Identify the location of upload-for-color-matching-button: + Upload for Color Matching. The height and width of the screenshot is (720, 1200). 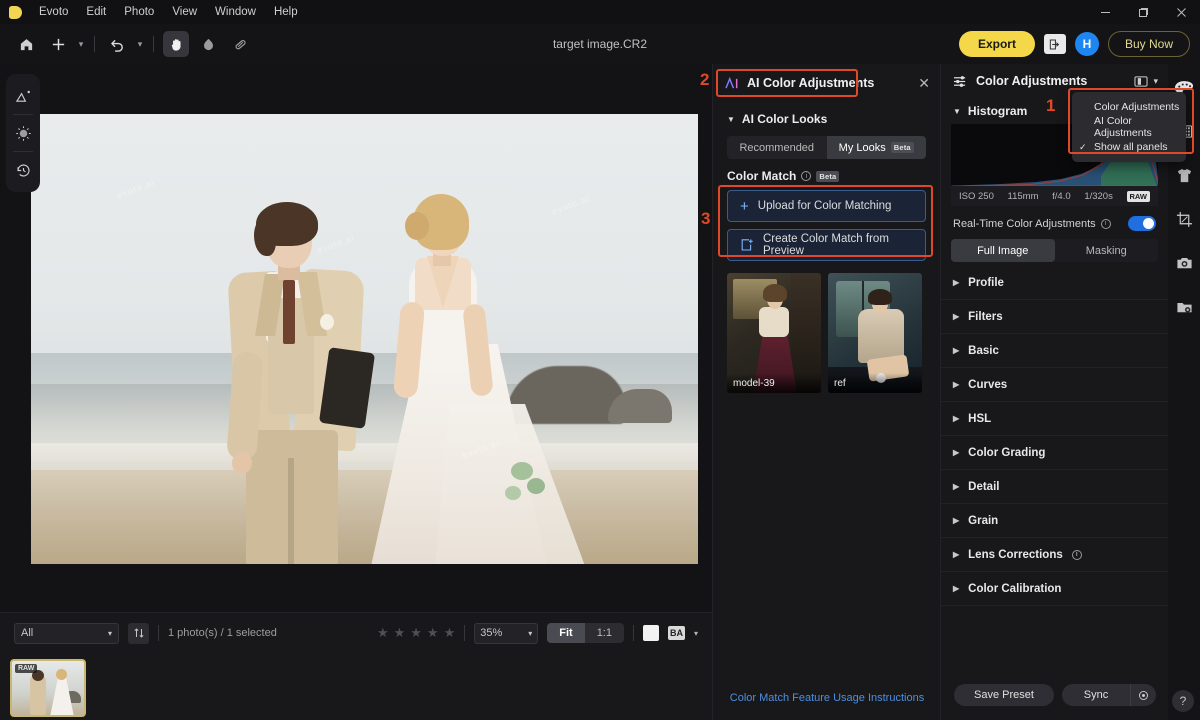
(826, 206).